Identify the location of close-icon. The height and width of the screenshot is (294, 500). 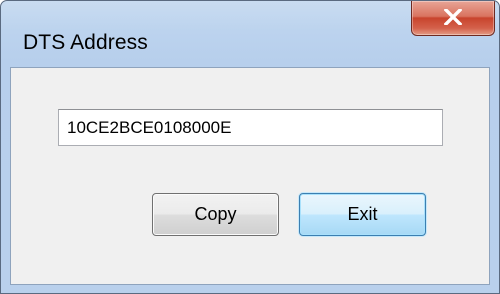
(453, 17).